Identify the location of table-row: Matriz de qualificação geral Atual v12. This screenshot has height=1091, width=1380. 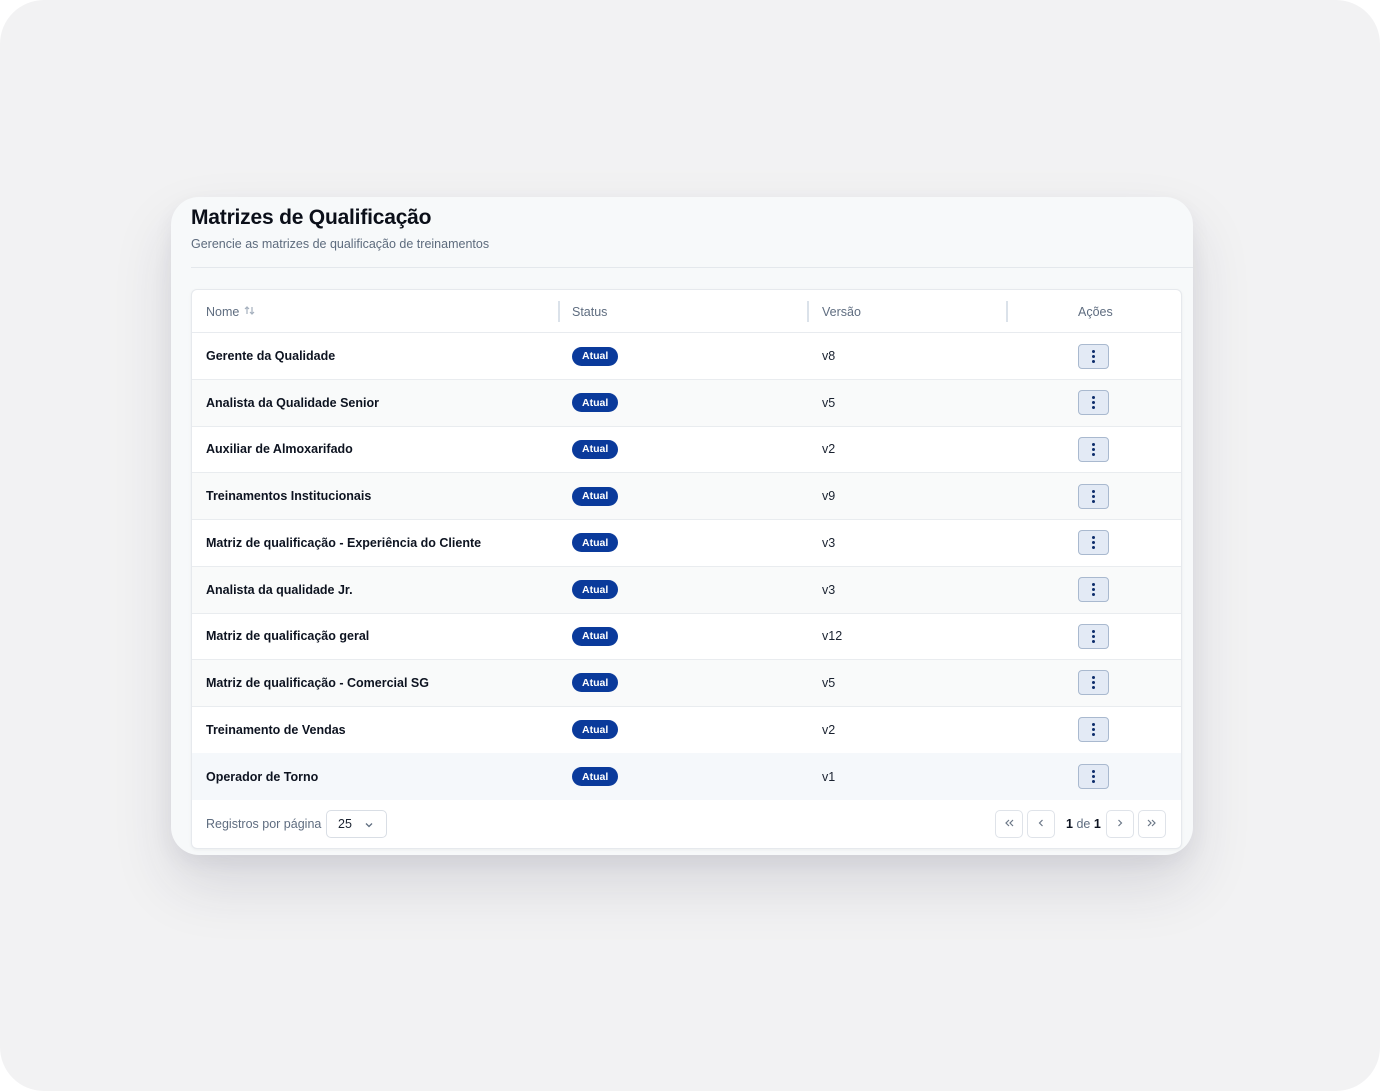
(686, 637).